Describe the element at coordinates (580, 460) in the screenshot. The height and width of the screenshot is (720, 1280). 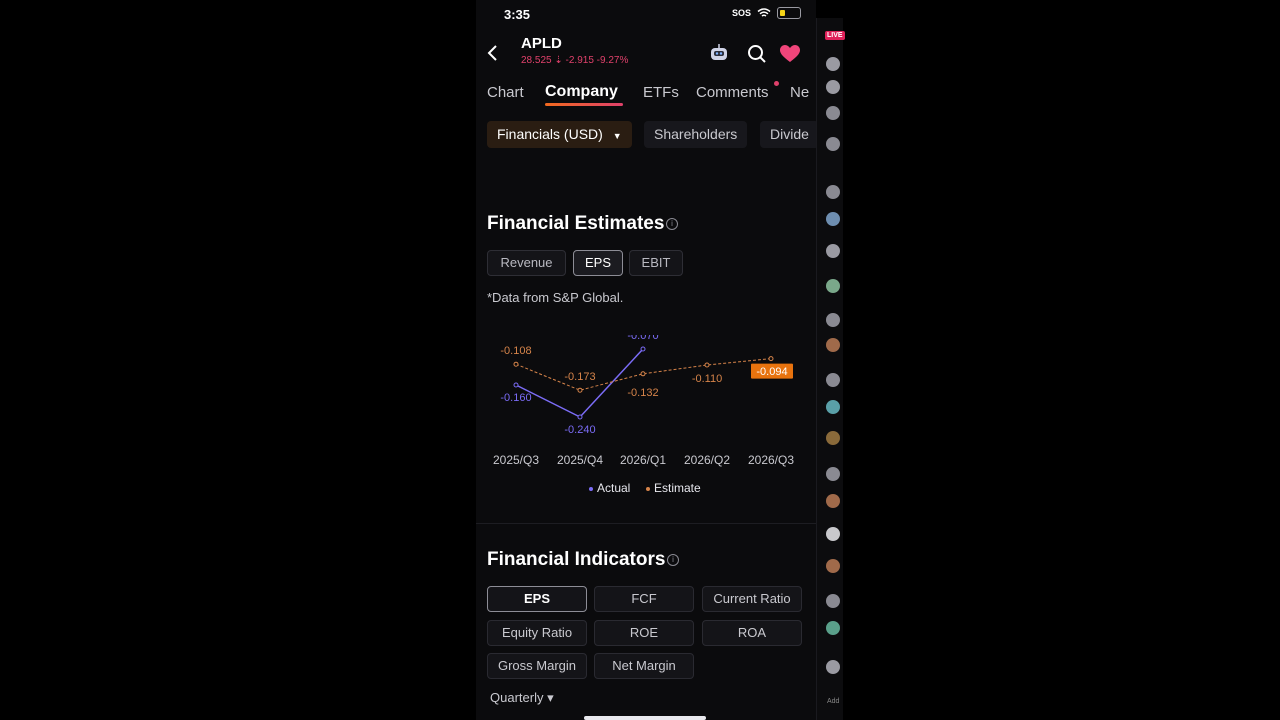
I see `x-tick-label: 2025/Q4` at that location.